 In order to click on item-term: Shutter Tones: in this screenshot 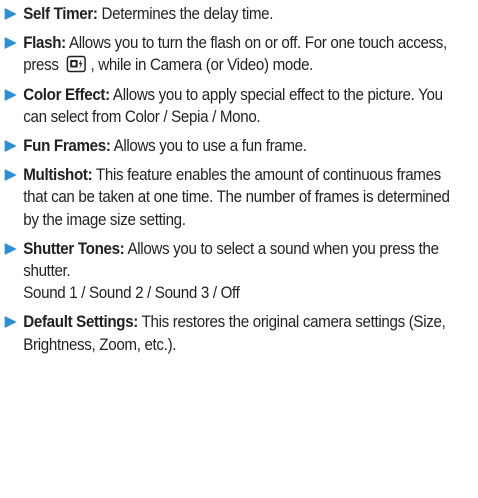, I will do `click(74, 248)`.